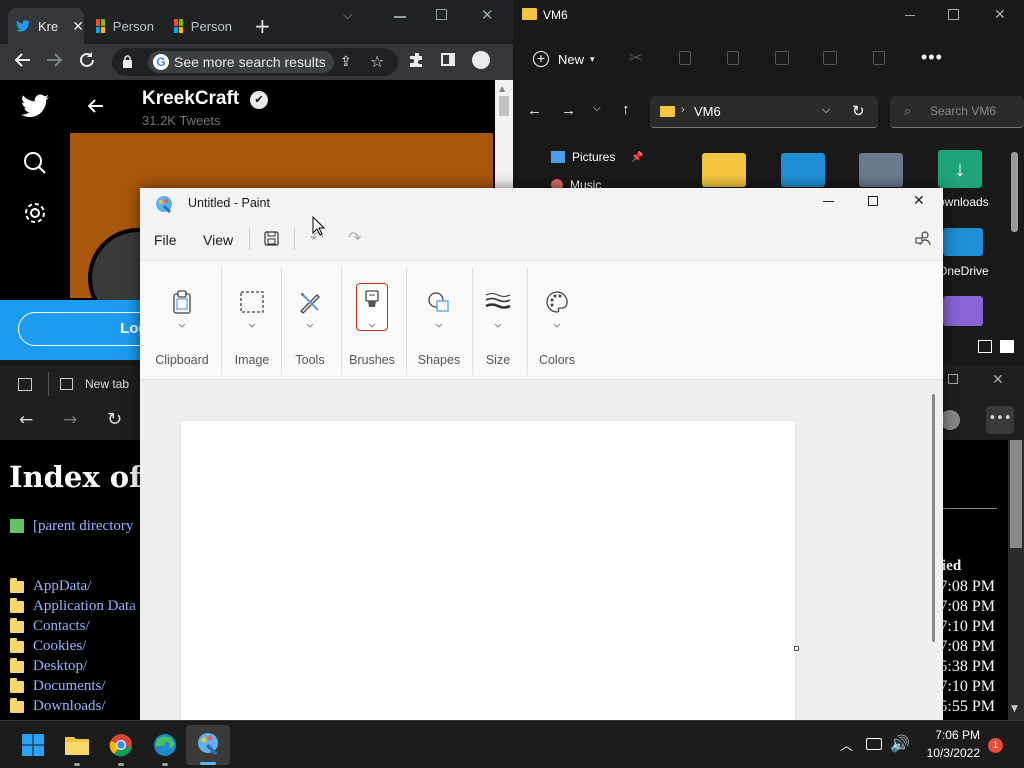 This screenshot has height=768, width=1024. Describe the element at coordinates (218, 240) in the screenshot. I see `view-menu: View` at that location.